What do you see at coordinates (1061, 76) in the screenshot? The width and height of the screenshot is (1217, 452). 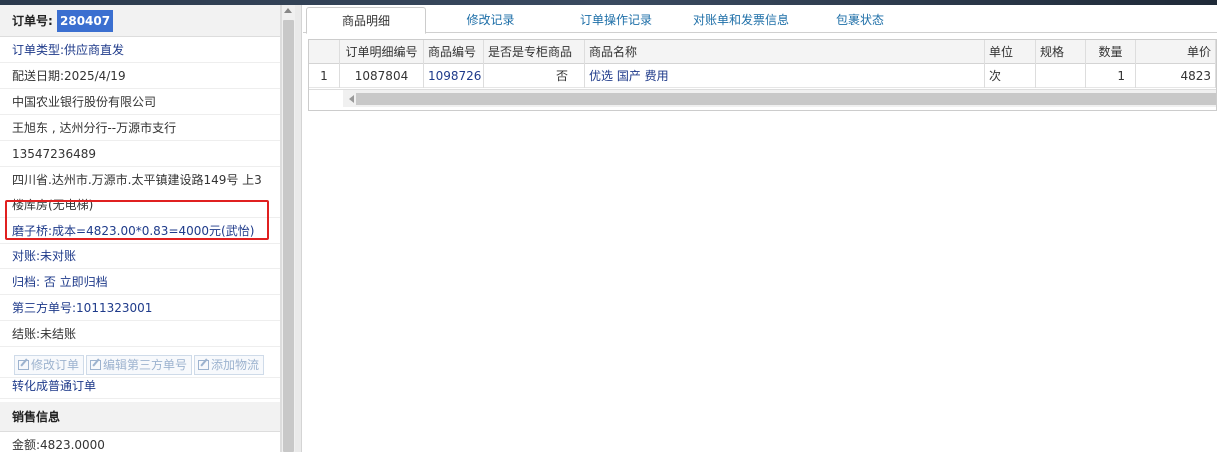 I see `spec-cell` at bounding box center [1061, 76].